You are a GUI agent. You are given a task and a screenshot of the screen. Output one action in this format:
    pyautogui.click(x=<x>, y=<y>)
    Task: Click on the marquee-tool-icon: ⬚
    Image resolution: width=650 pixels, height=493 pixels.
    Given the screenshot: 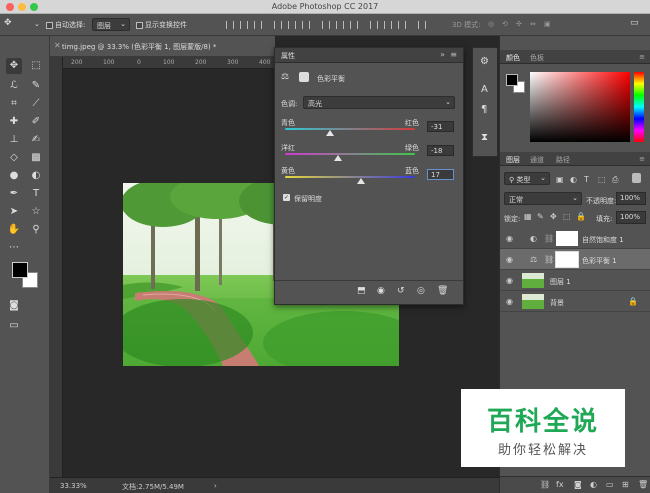 What is the action you would take?
    pyautogui.click(x=36, y=66)
    